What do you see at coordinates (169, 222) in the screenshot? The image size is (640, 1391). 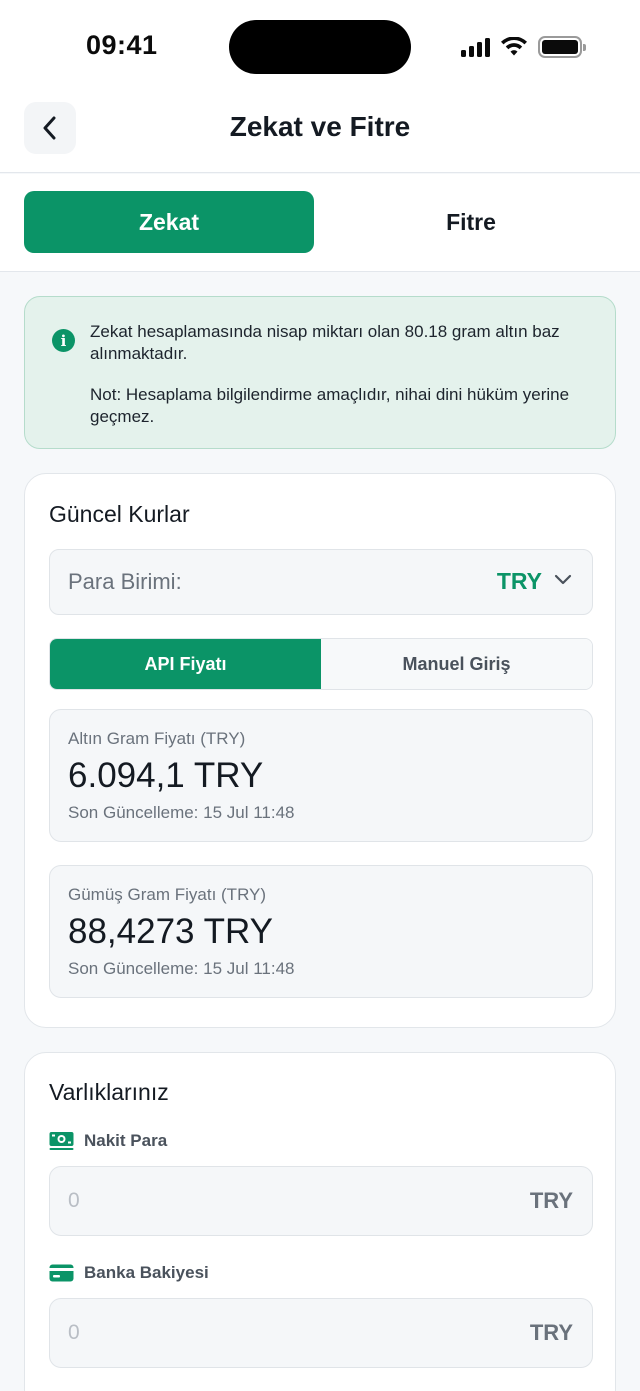 I see `tab-zekat: Zekat` at bounding box center [169, 222].